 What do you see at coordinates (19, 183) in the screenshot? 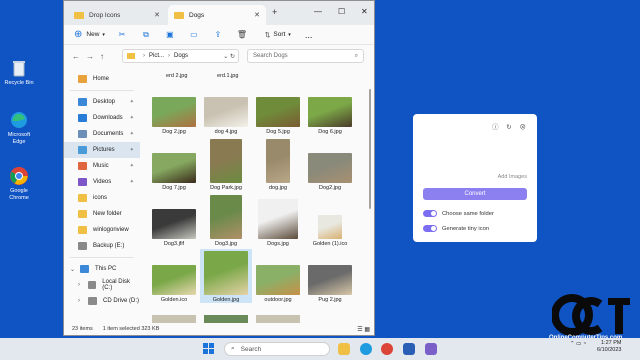
I see `desktop-icon-chrome: Google Chrome` at bounding box center [19, 183].